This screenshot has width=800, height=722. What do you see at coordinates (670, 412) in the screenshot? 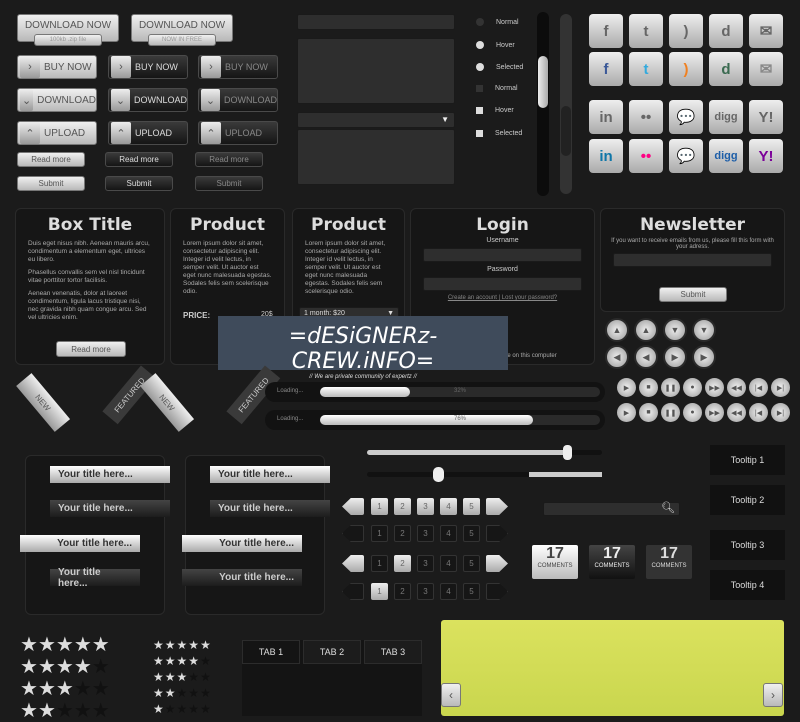
I see `pause-icon: ❚❚` at bounding box center [670, 412].